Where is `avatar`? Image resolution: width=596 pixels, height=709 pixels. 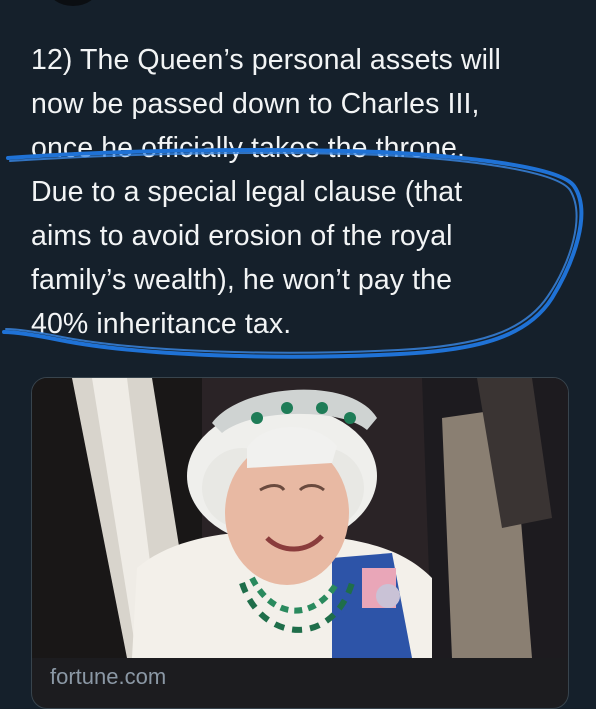 avatar is located at coordinates (73, 3).